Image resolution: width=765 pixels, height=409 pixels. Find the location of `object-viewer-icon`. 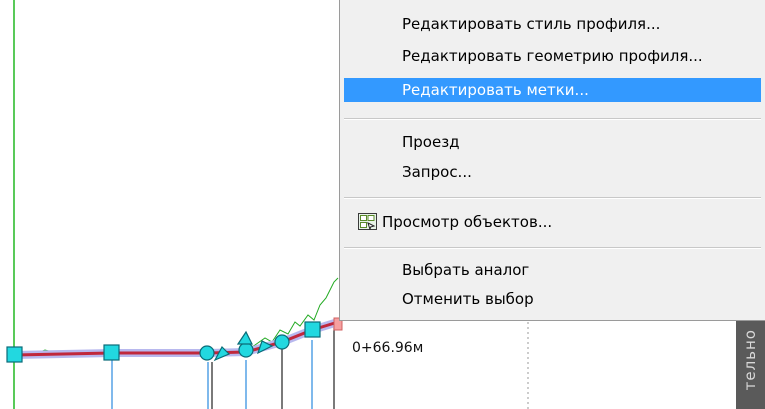

object-viewer-icon is located at coordinates (367, 221).